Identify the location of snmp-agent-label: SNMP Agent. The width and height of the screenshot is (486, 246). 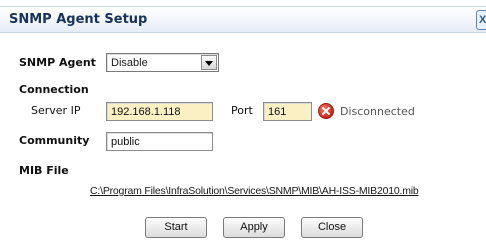
(57, 62).